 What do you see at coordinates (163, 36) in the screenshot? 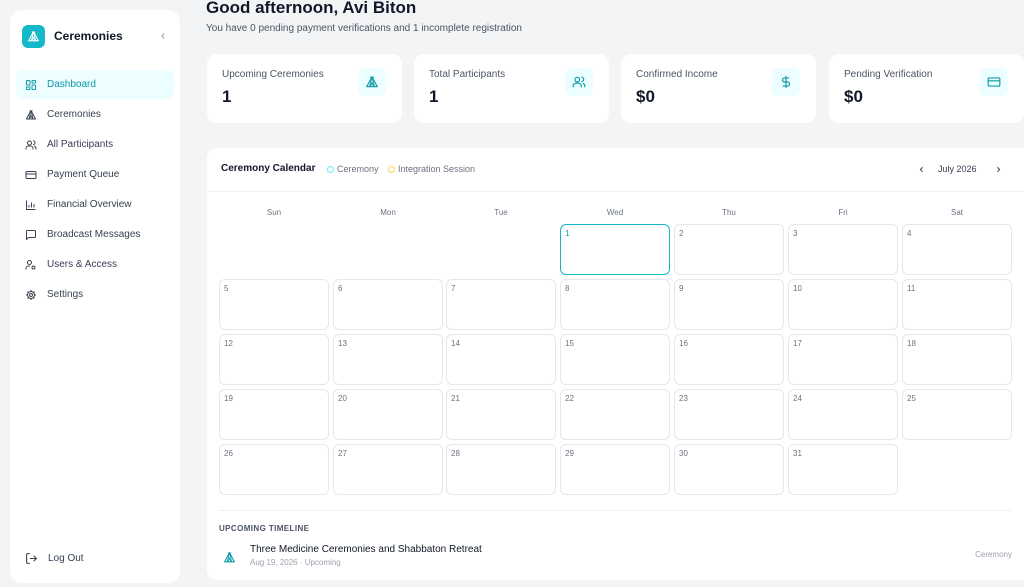
I see `collapse-sidebar-chevron-left-icon` at bounding box center [163, 36].